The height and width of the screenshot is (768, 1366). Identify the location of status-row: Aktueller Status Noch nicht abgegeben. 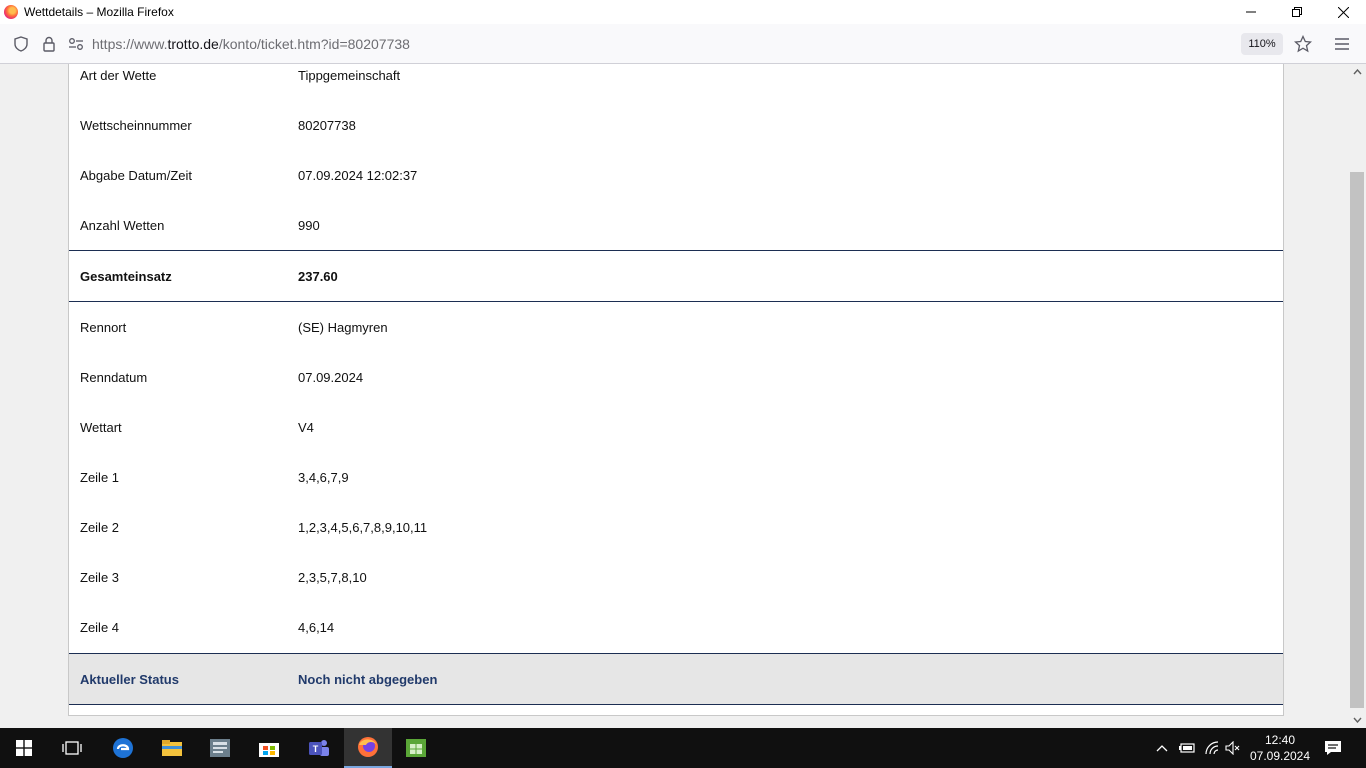
(676, 679).